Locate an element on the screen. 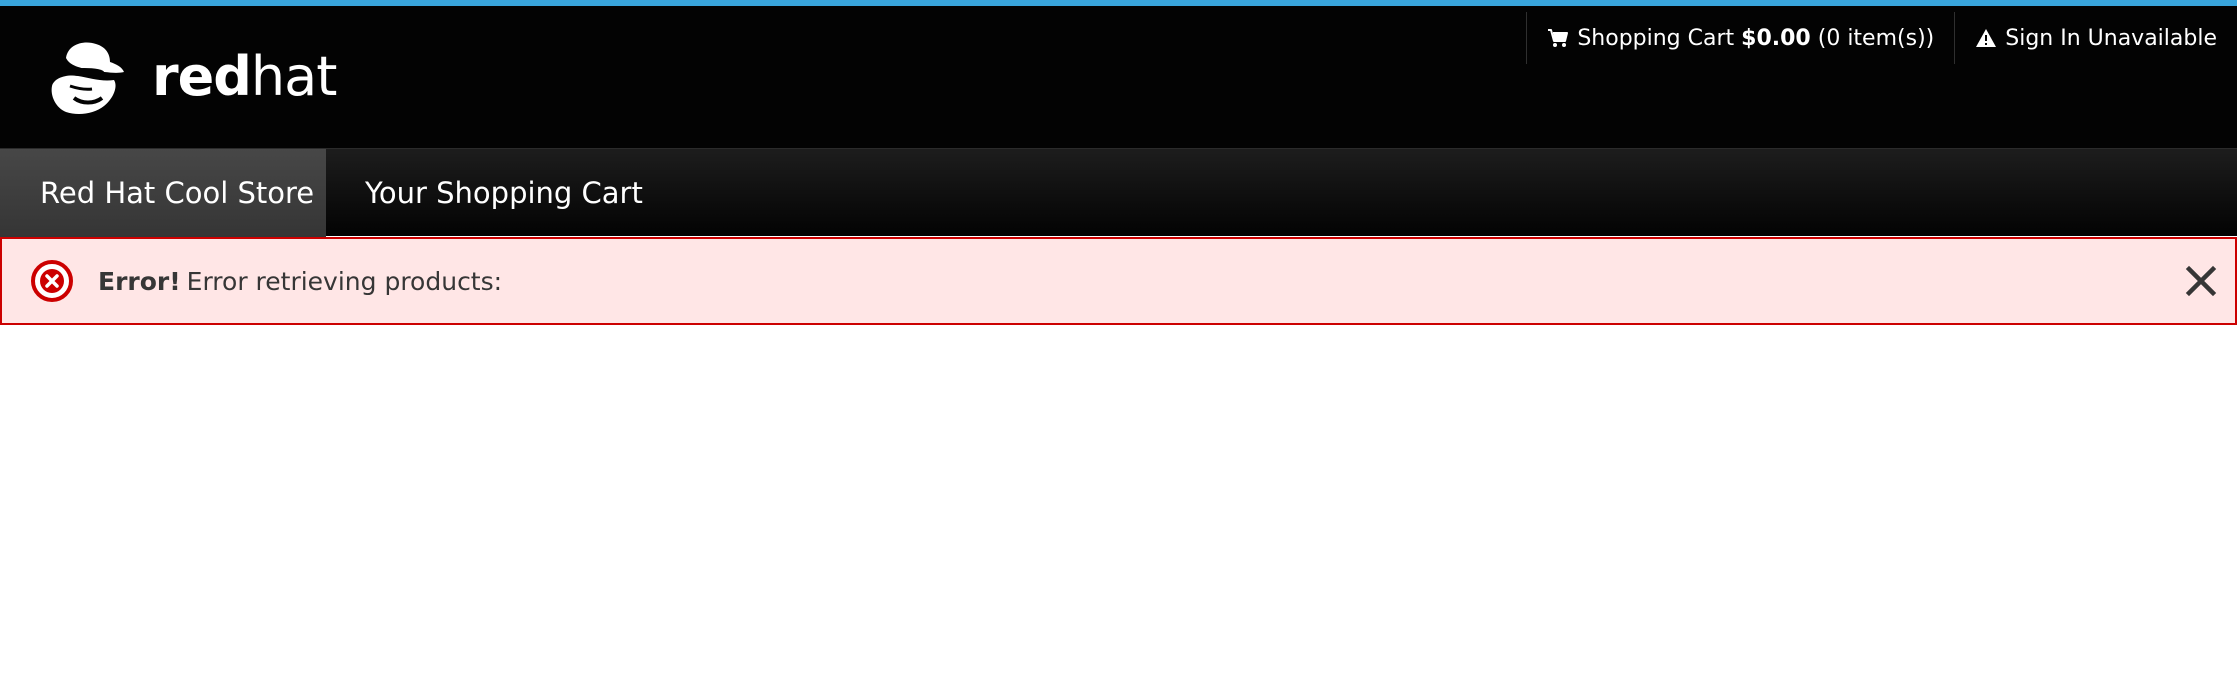  primary-nav: Red Hat Cool Store Your Shopping Cart is located at coordinates (1118, 192).